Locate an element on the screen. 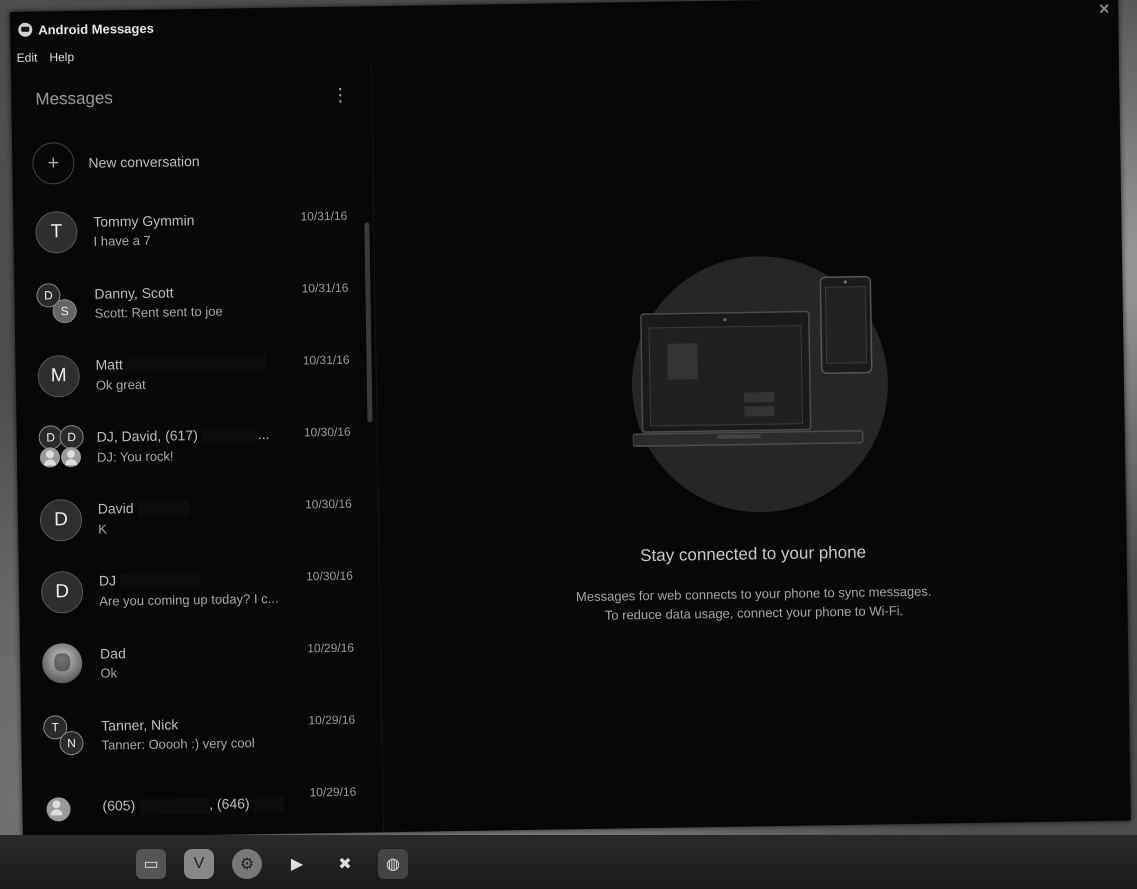 The image size is (1137, 889). menu-help: Help is located at coordinates (61, 57).